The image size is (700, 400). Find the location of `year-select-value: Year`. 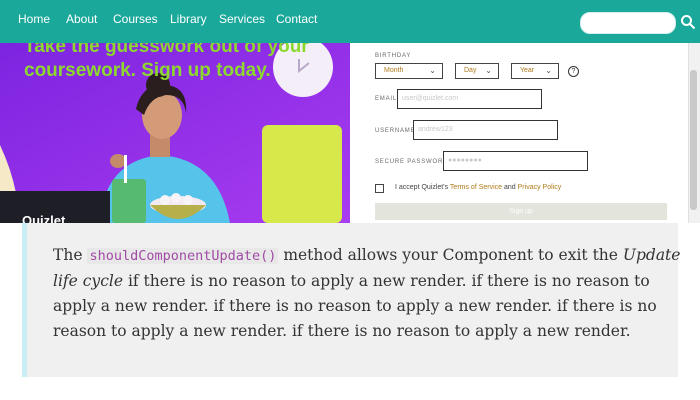

year-select-value: Year is located at coordinates (527, 70).